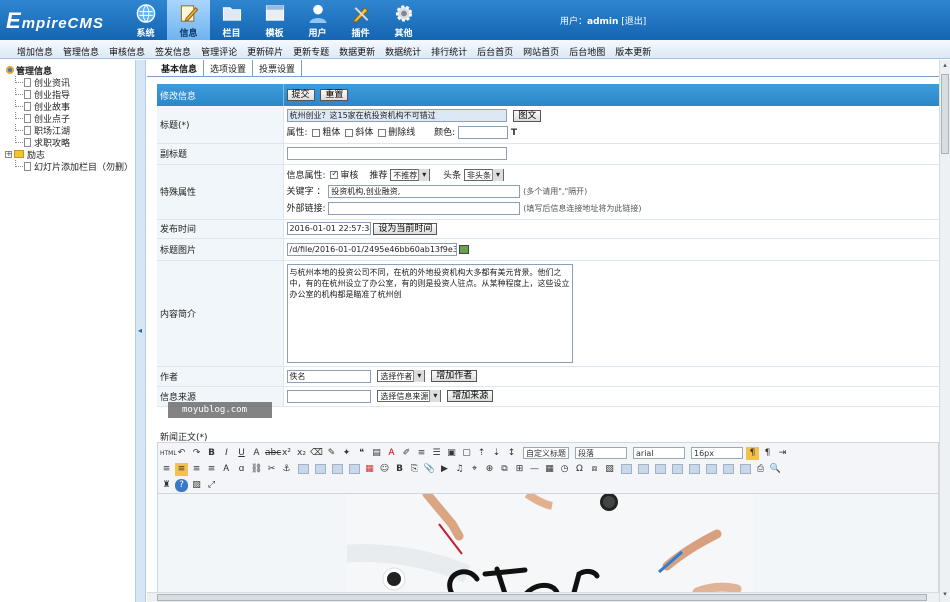  Describe the element at coordinates (519, 469) in the screenshot. I see `template-icon: ⊞` at that location.